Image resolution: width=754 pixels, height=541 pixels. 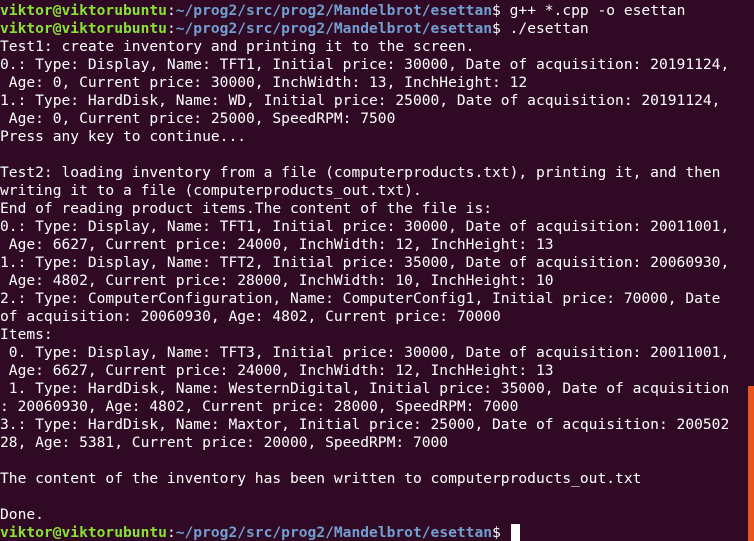 What do you see at coordinates (515, 532) in the screenshot?
I see `text-cursor` at bounding box center [515, 532].